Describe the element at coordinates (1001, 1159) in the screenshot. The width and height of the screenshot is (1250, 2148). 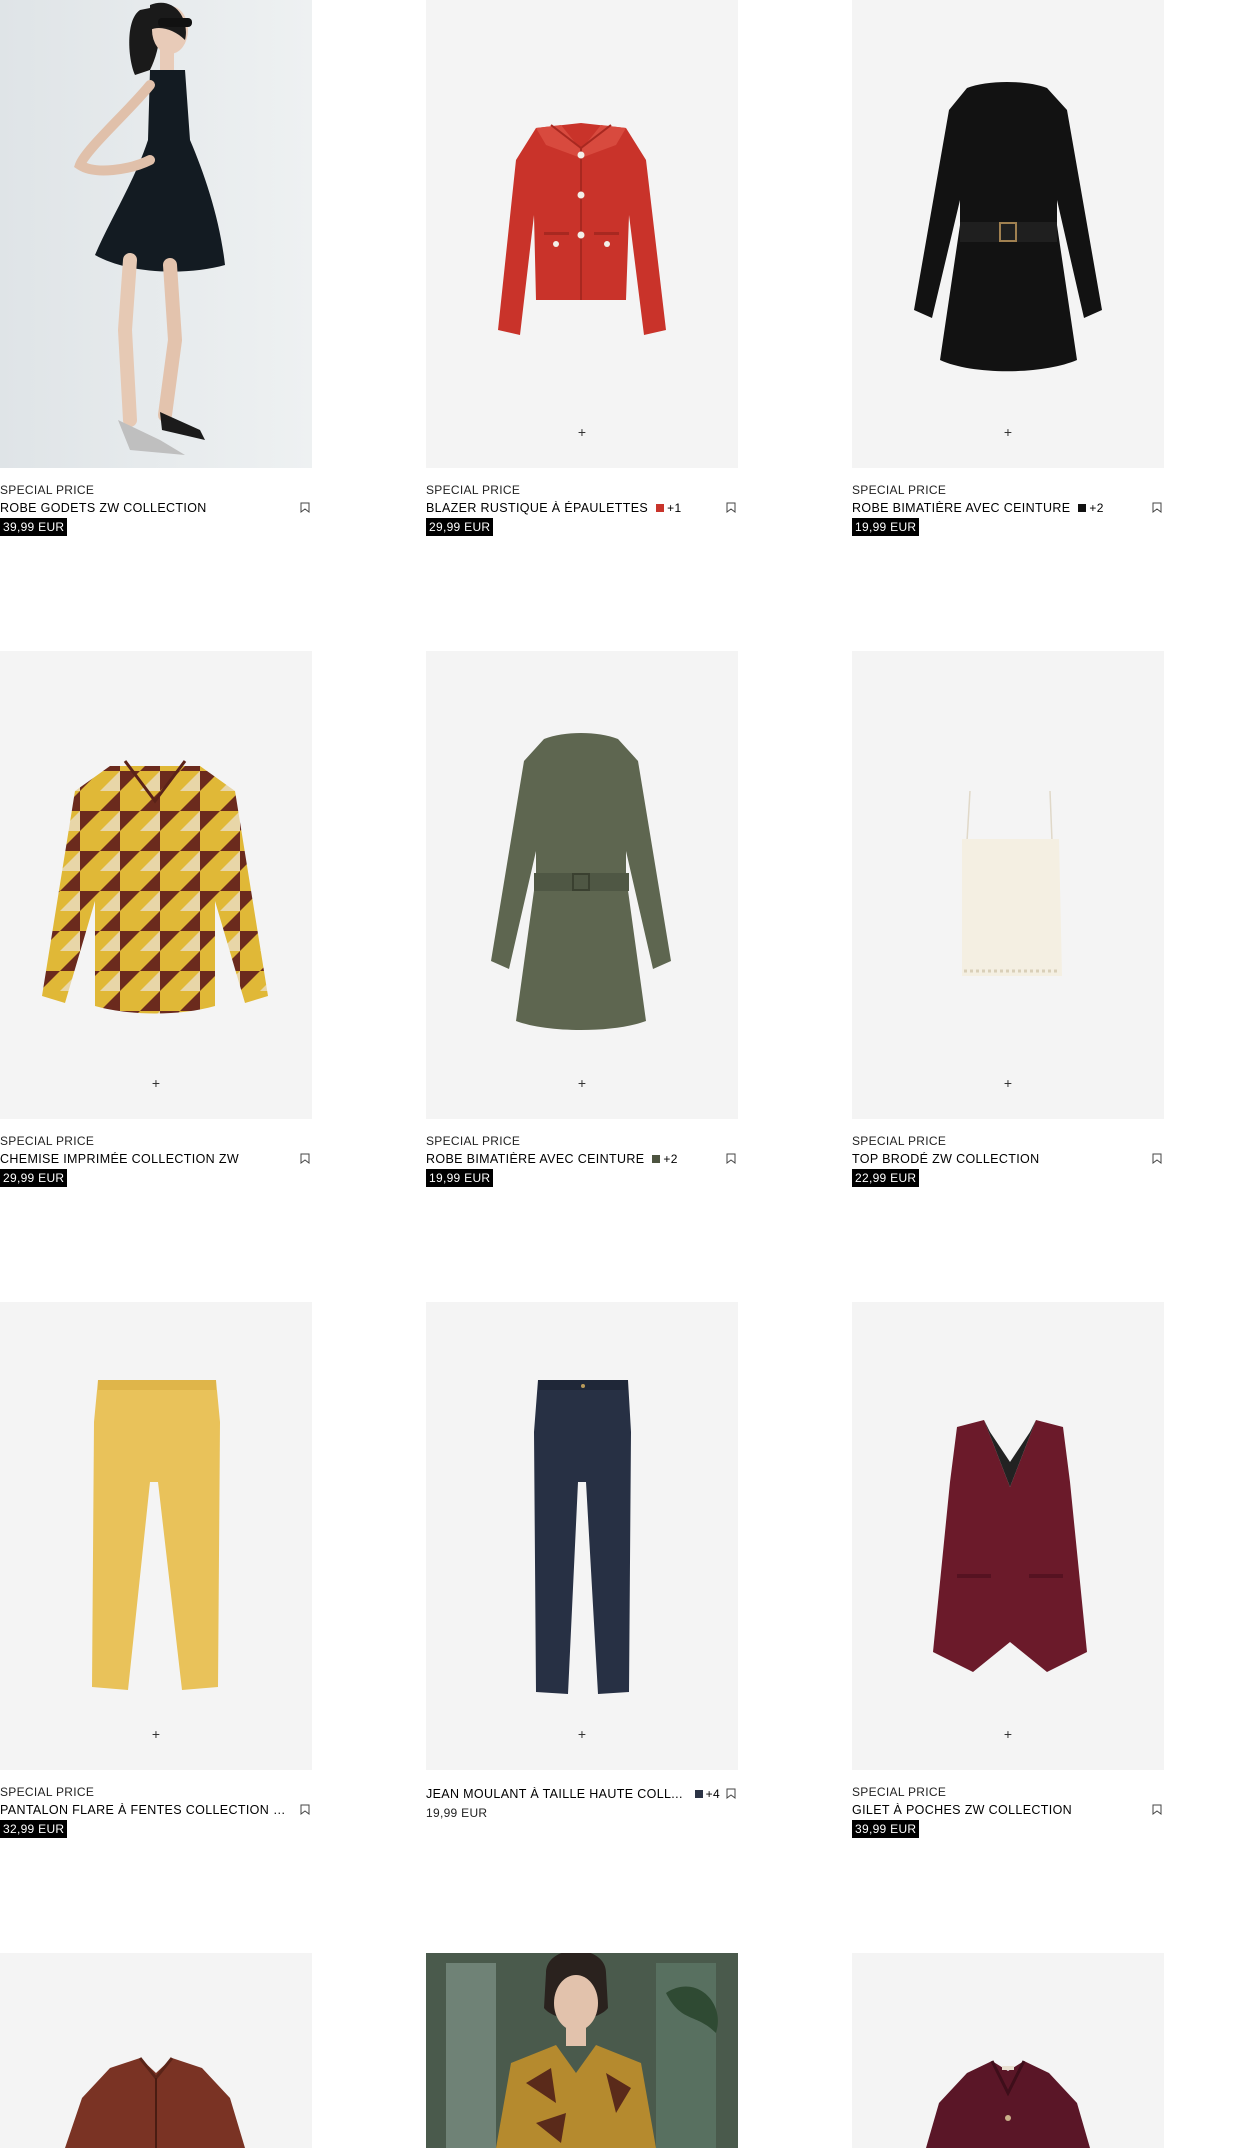
I see `product-name: TOP BRODÉ ZW COLLECTION` at that location.